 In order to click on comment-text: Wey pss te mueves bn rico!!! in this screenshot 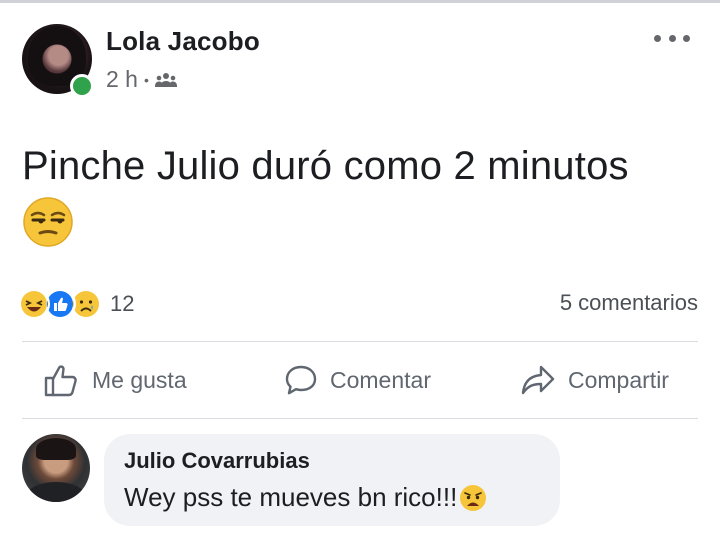, I will do `click(291, 497)`.